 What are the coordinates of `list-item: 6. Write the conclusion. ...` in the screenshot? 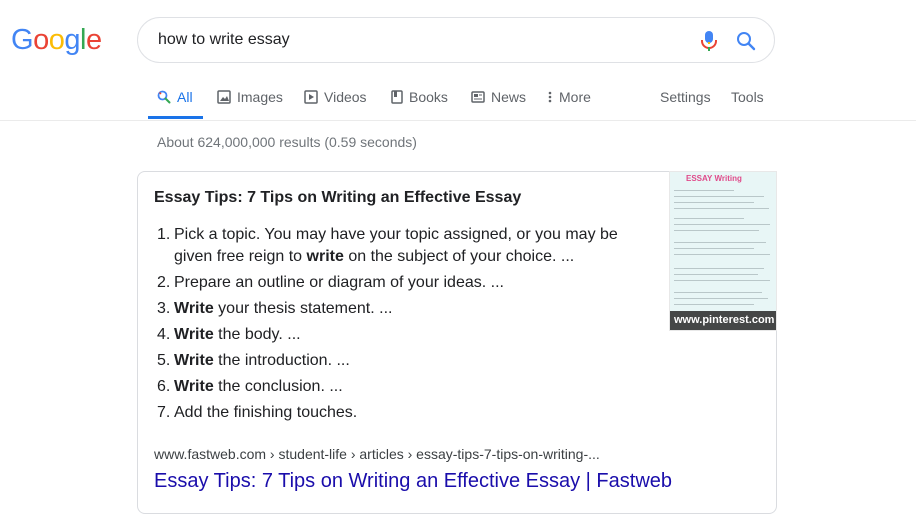 It's located at (404, 387).